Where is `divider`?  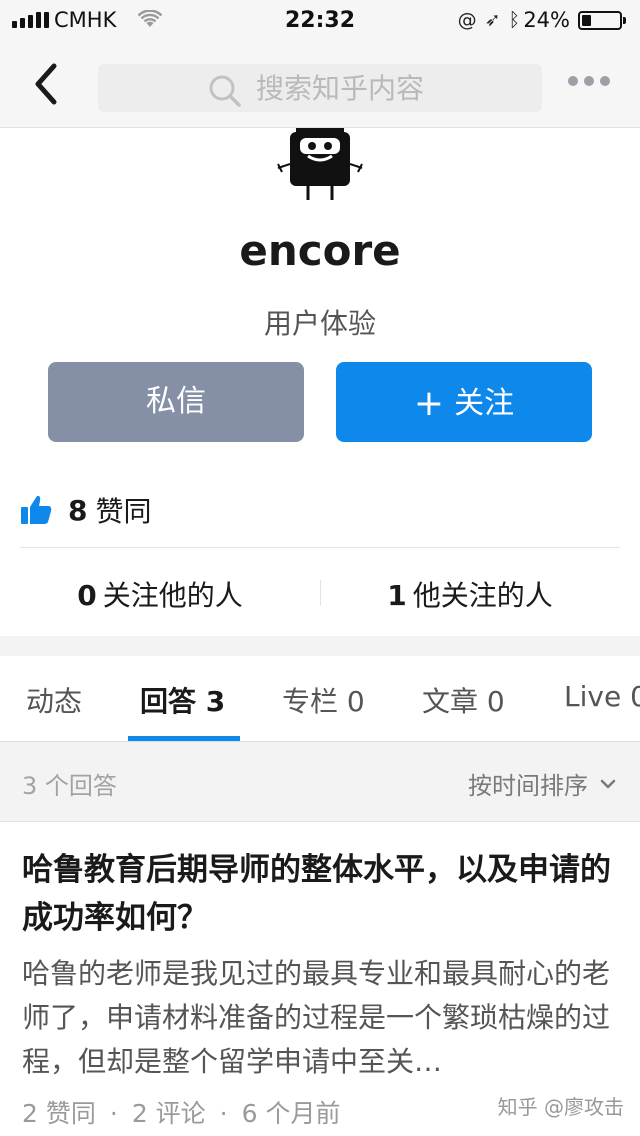 divider is located at coordinates (320, 547).